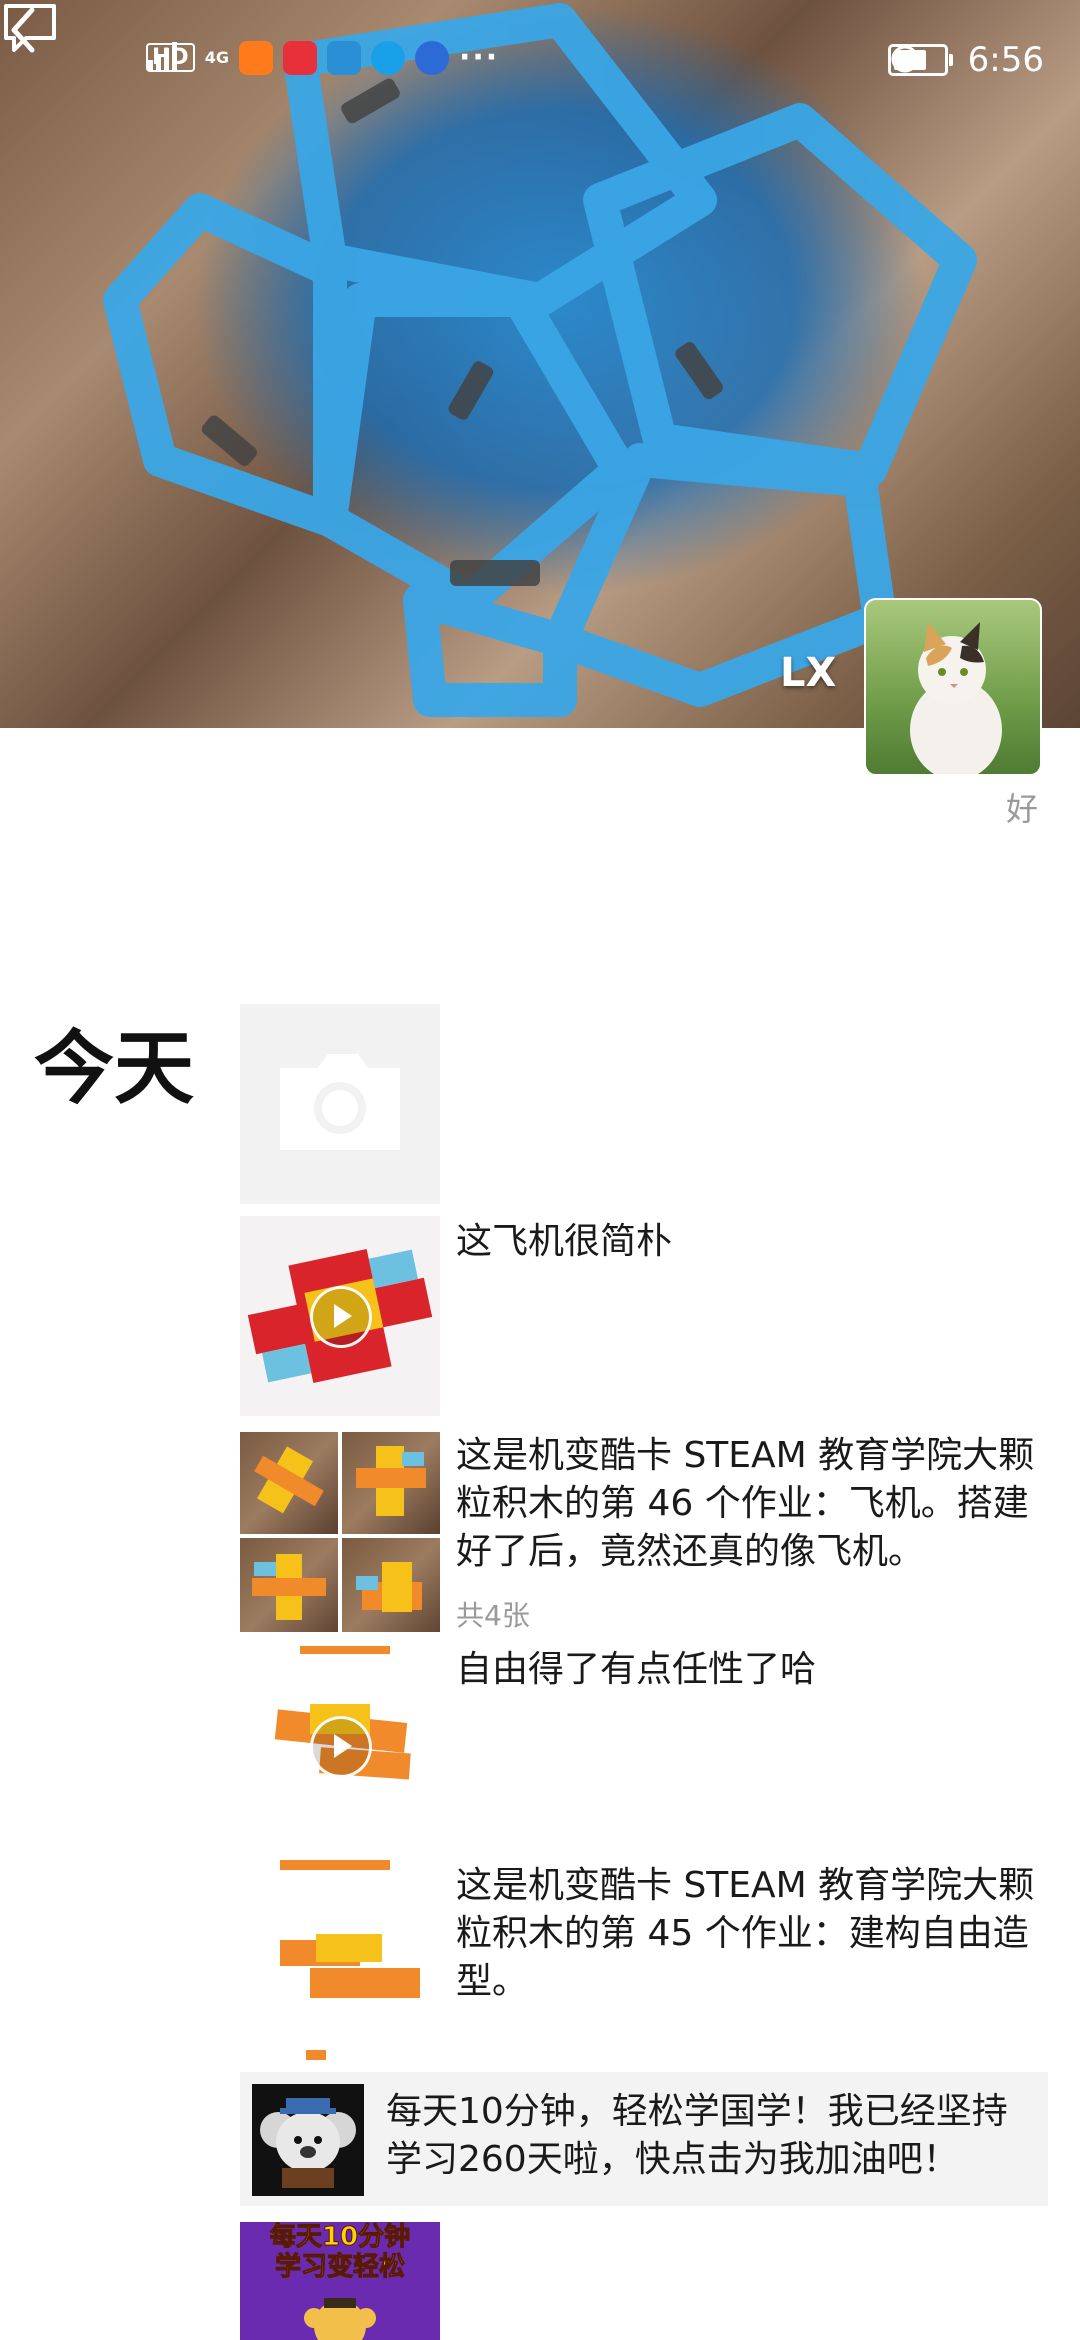 This screenshot has width=1080, height=2340. I want to click on shared-link-card: 每天10分钟，轻松学国学！我已经坚持学习260天啦，快点击为我加油吧！, so click(644, 2139).